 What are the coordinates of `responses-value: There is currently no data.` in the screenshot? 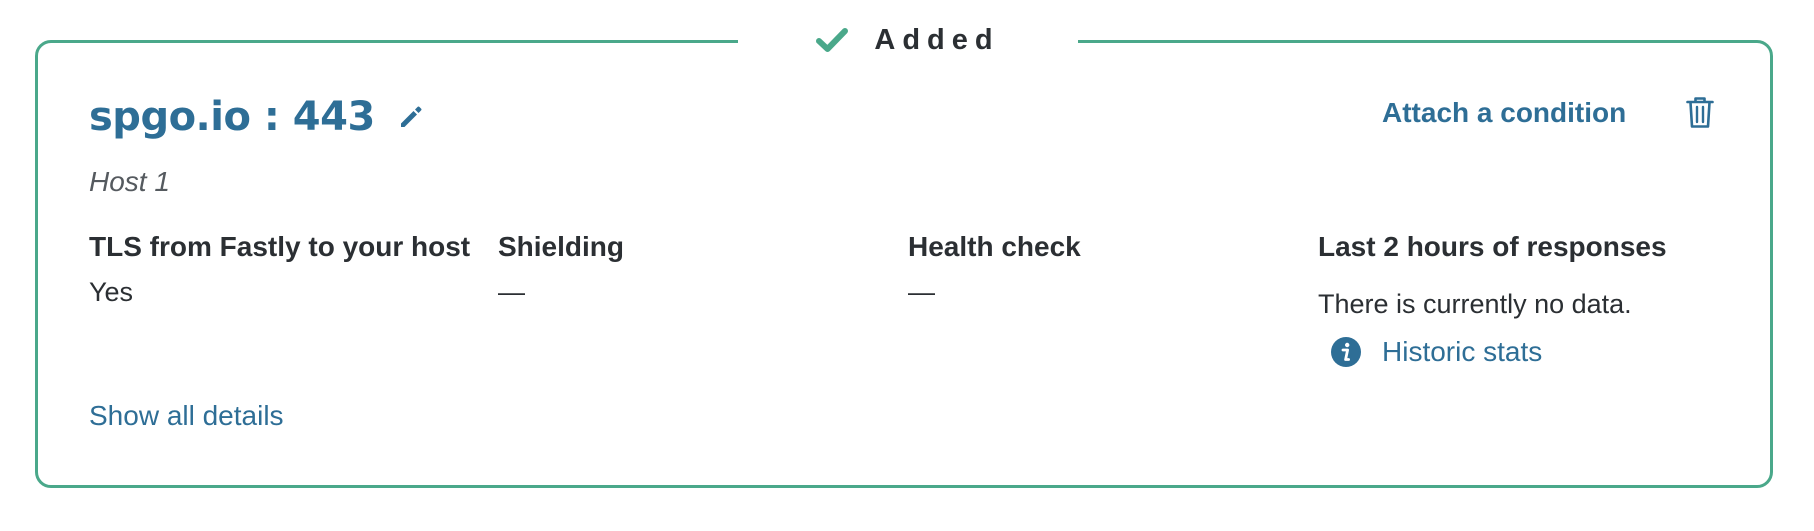 It's located at (1475, 304).